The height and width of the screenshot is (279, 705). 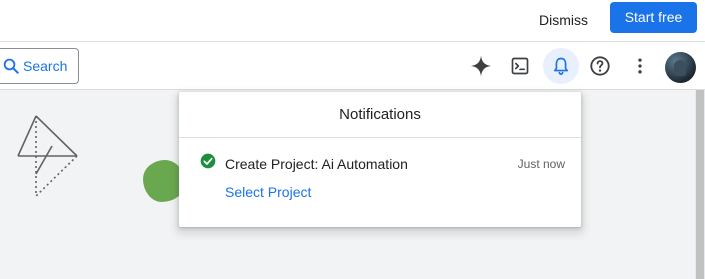 I want to click on account-avatar, so click(x=680, y=67).